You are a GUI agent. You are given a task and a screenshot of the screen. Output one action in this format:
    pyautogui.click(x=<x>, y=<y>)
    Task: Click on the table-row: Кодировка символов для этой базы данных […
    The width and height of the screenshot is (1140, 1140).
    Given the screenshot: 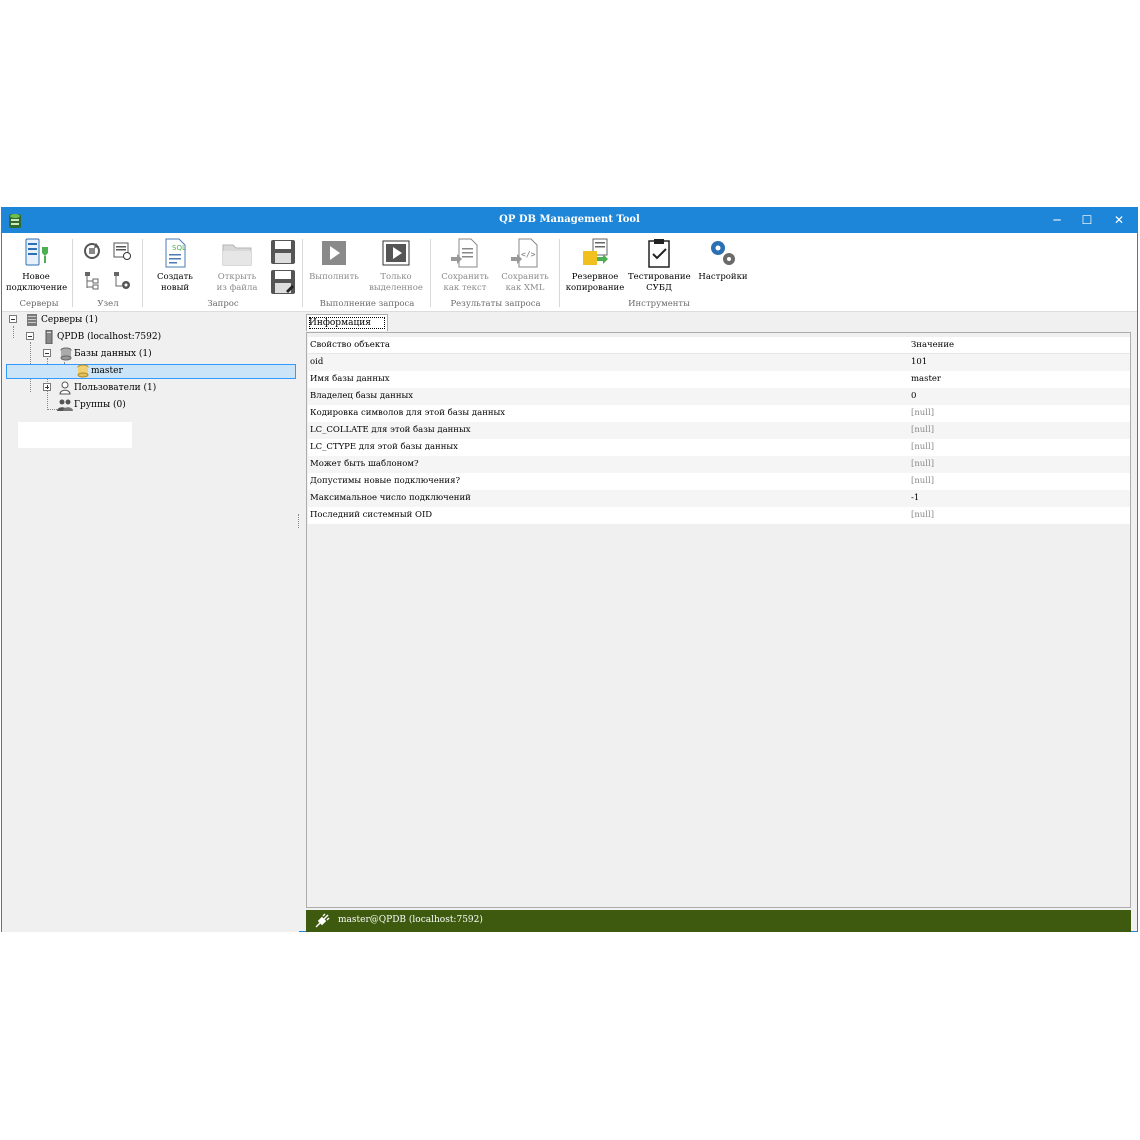 What is the action you would take?
    pyautogui.click(x=719, y=413)
    